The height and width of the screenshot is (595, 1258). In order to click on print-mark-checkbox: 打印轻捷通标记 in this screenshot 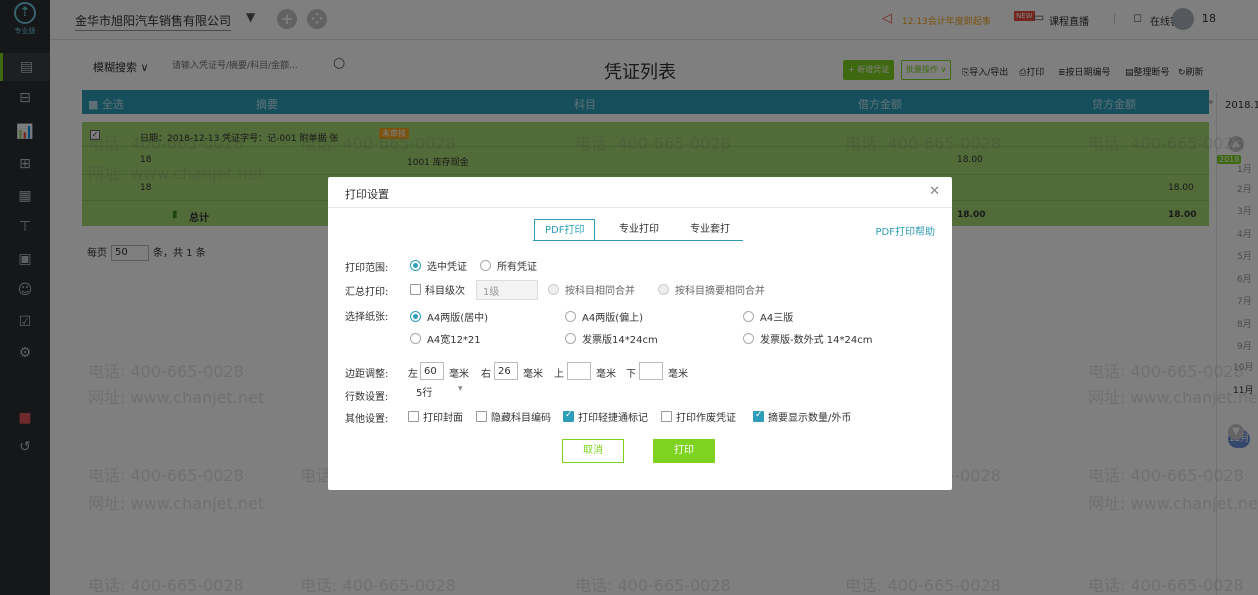, I will do `click(605, 416)`.